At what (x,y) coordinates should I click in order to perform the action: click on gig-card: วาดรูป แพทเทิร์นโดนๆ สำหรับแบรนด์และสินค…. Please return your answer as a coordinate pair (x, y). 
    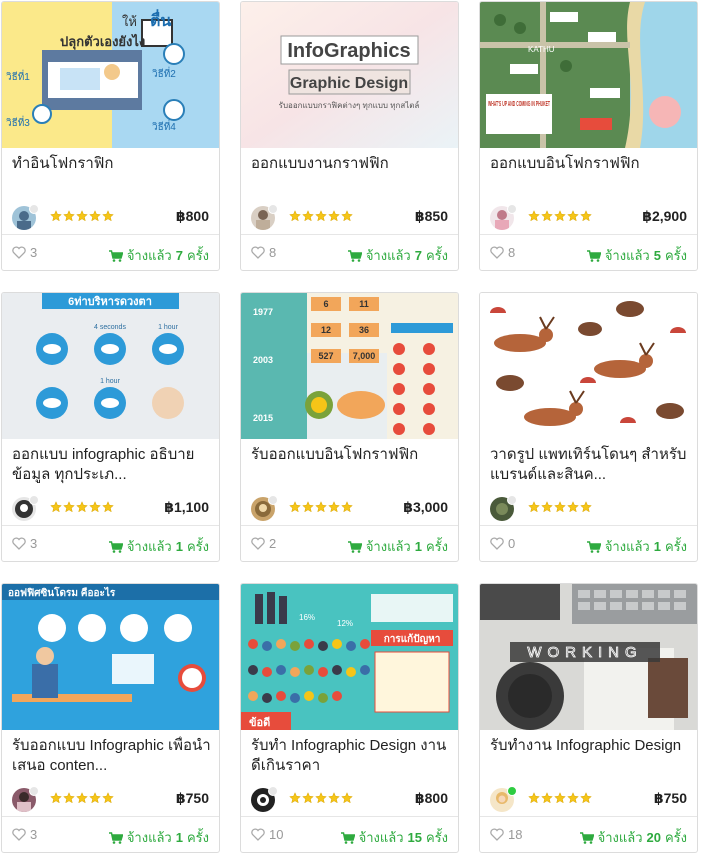
    Looking at the image, I should click on (588, 427).